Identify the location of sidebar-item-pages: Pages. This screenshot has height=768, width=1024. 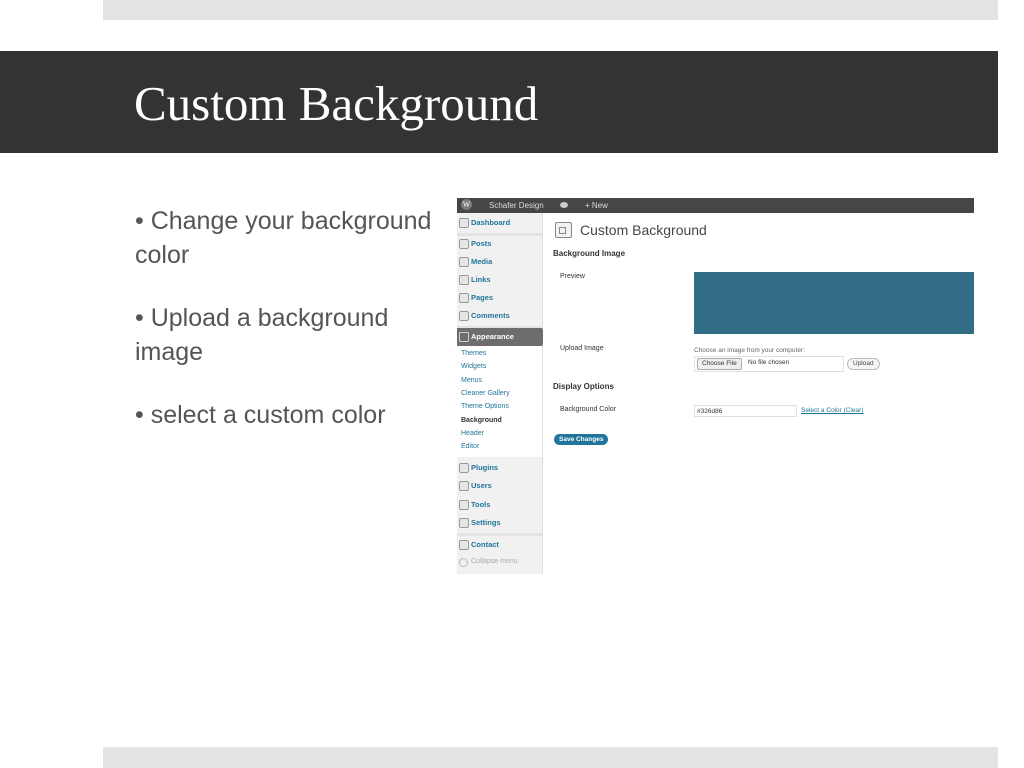
(499, 299).